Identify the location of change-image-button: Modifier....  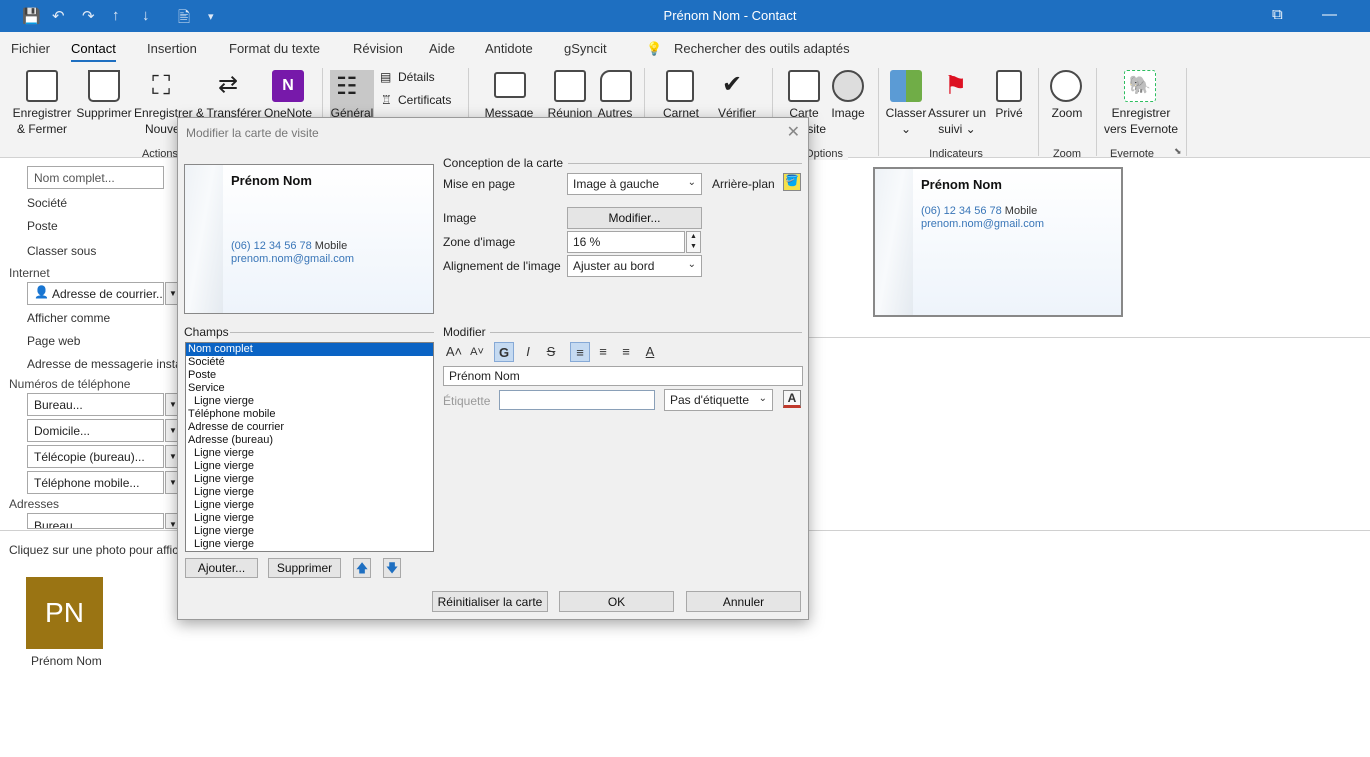
(634, 218).